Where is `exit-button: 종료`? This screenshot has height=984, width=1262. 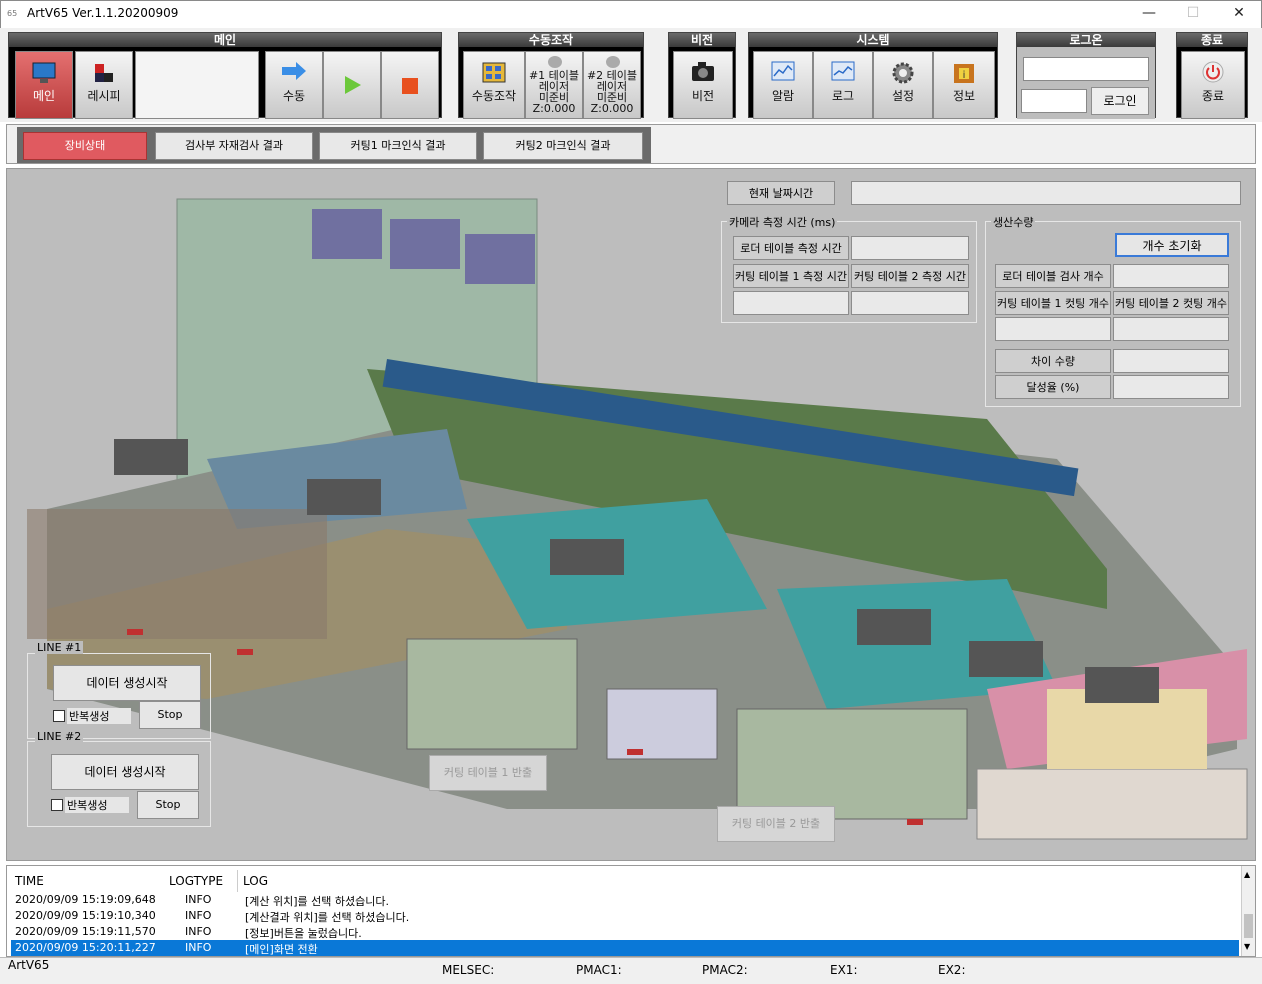 exit-button: 종료 is located at coordinates (1213, 85).